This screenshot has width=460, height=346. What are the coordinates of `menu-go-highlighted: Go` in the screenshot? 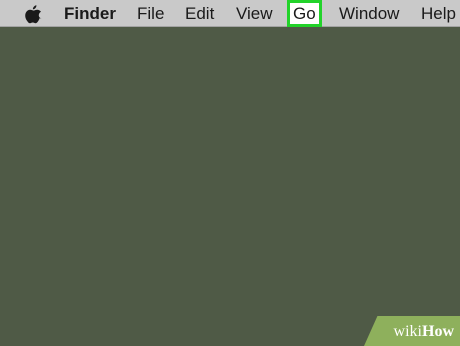 It's located at (304, 13).